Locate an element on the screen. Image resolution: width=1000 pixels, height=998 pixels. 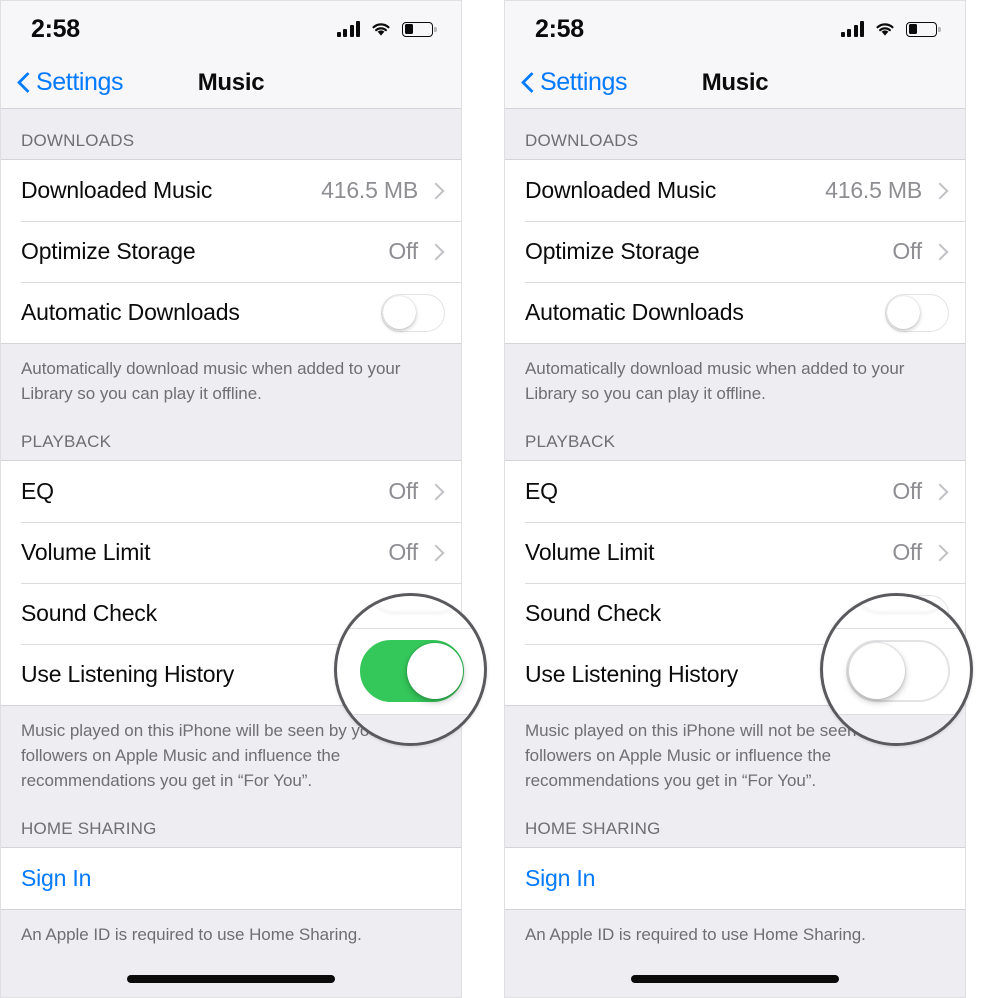
toggle-knob is located at coordinates (903, 312).